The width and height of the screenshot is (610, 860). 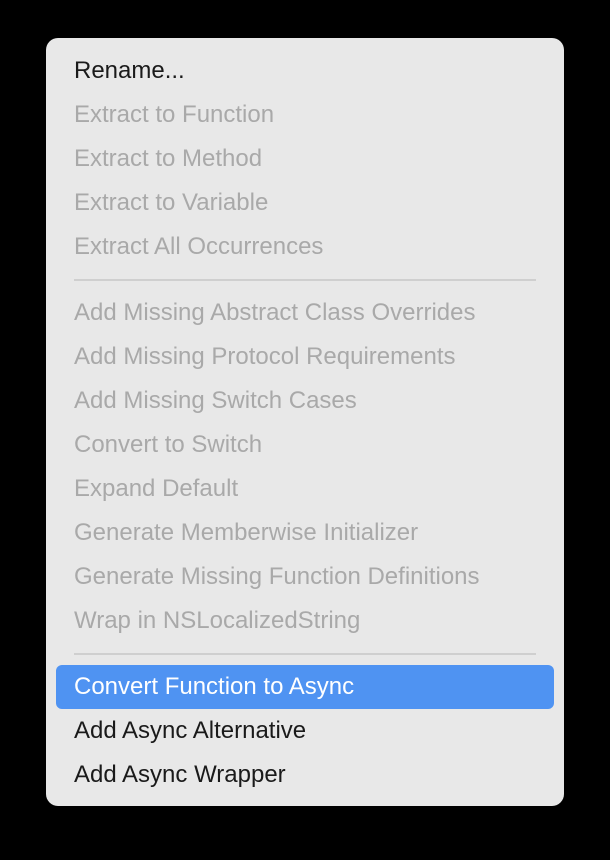 I want to click on menu-item-add-missing-protocol-requirements: Add Missing Protocol Requirements, so click(x=265, y=356).